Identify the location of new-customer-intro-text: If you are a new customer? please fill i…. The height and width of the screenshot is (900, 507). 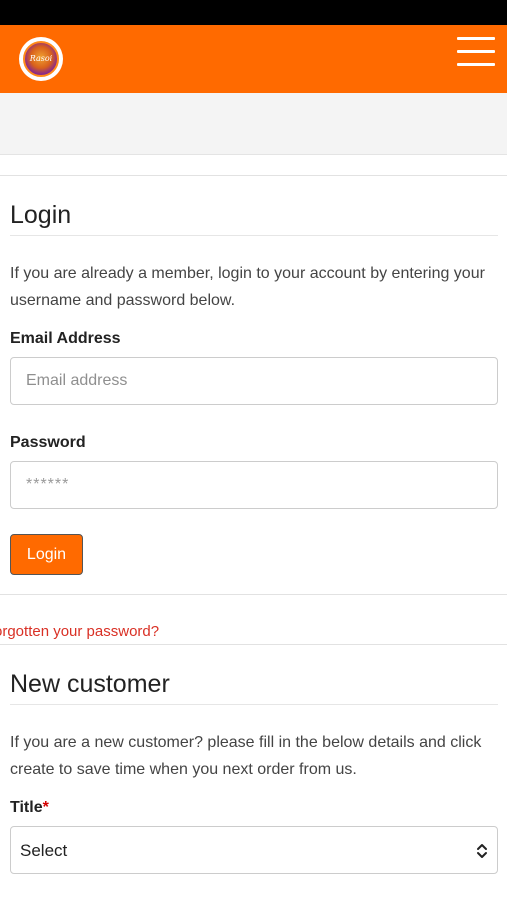
(246, 756).